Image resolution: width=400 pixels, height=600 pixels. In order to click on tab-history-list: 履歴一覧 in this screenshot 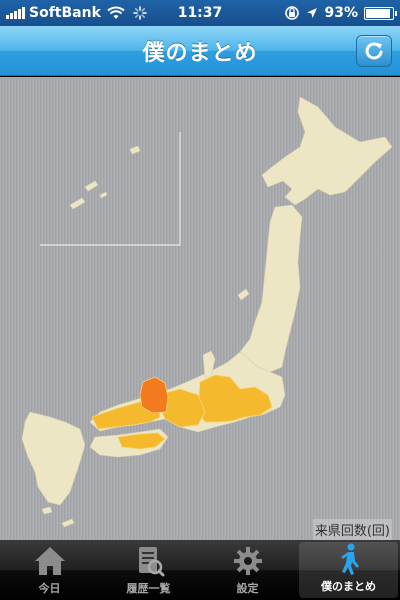, I will do `click(148, 570)`.